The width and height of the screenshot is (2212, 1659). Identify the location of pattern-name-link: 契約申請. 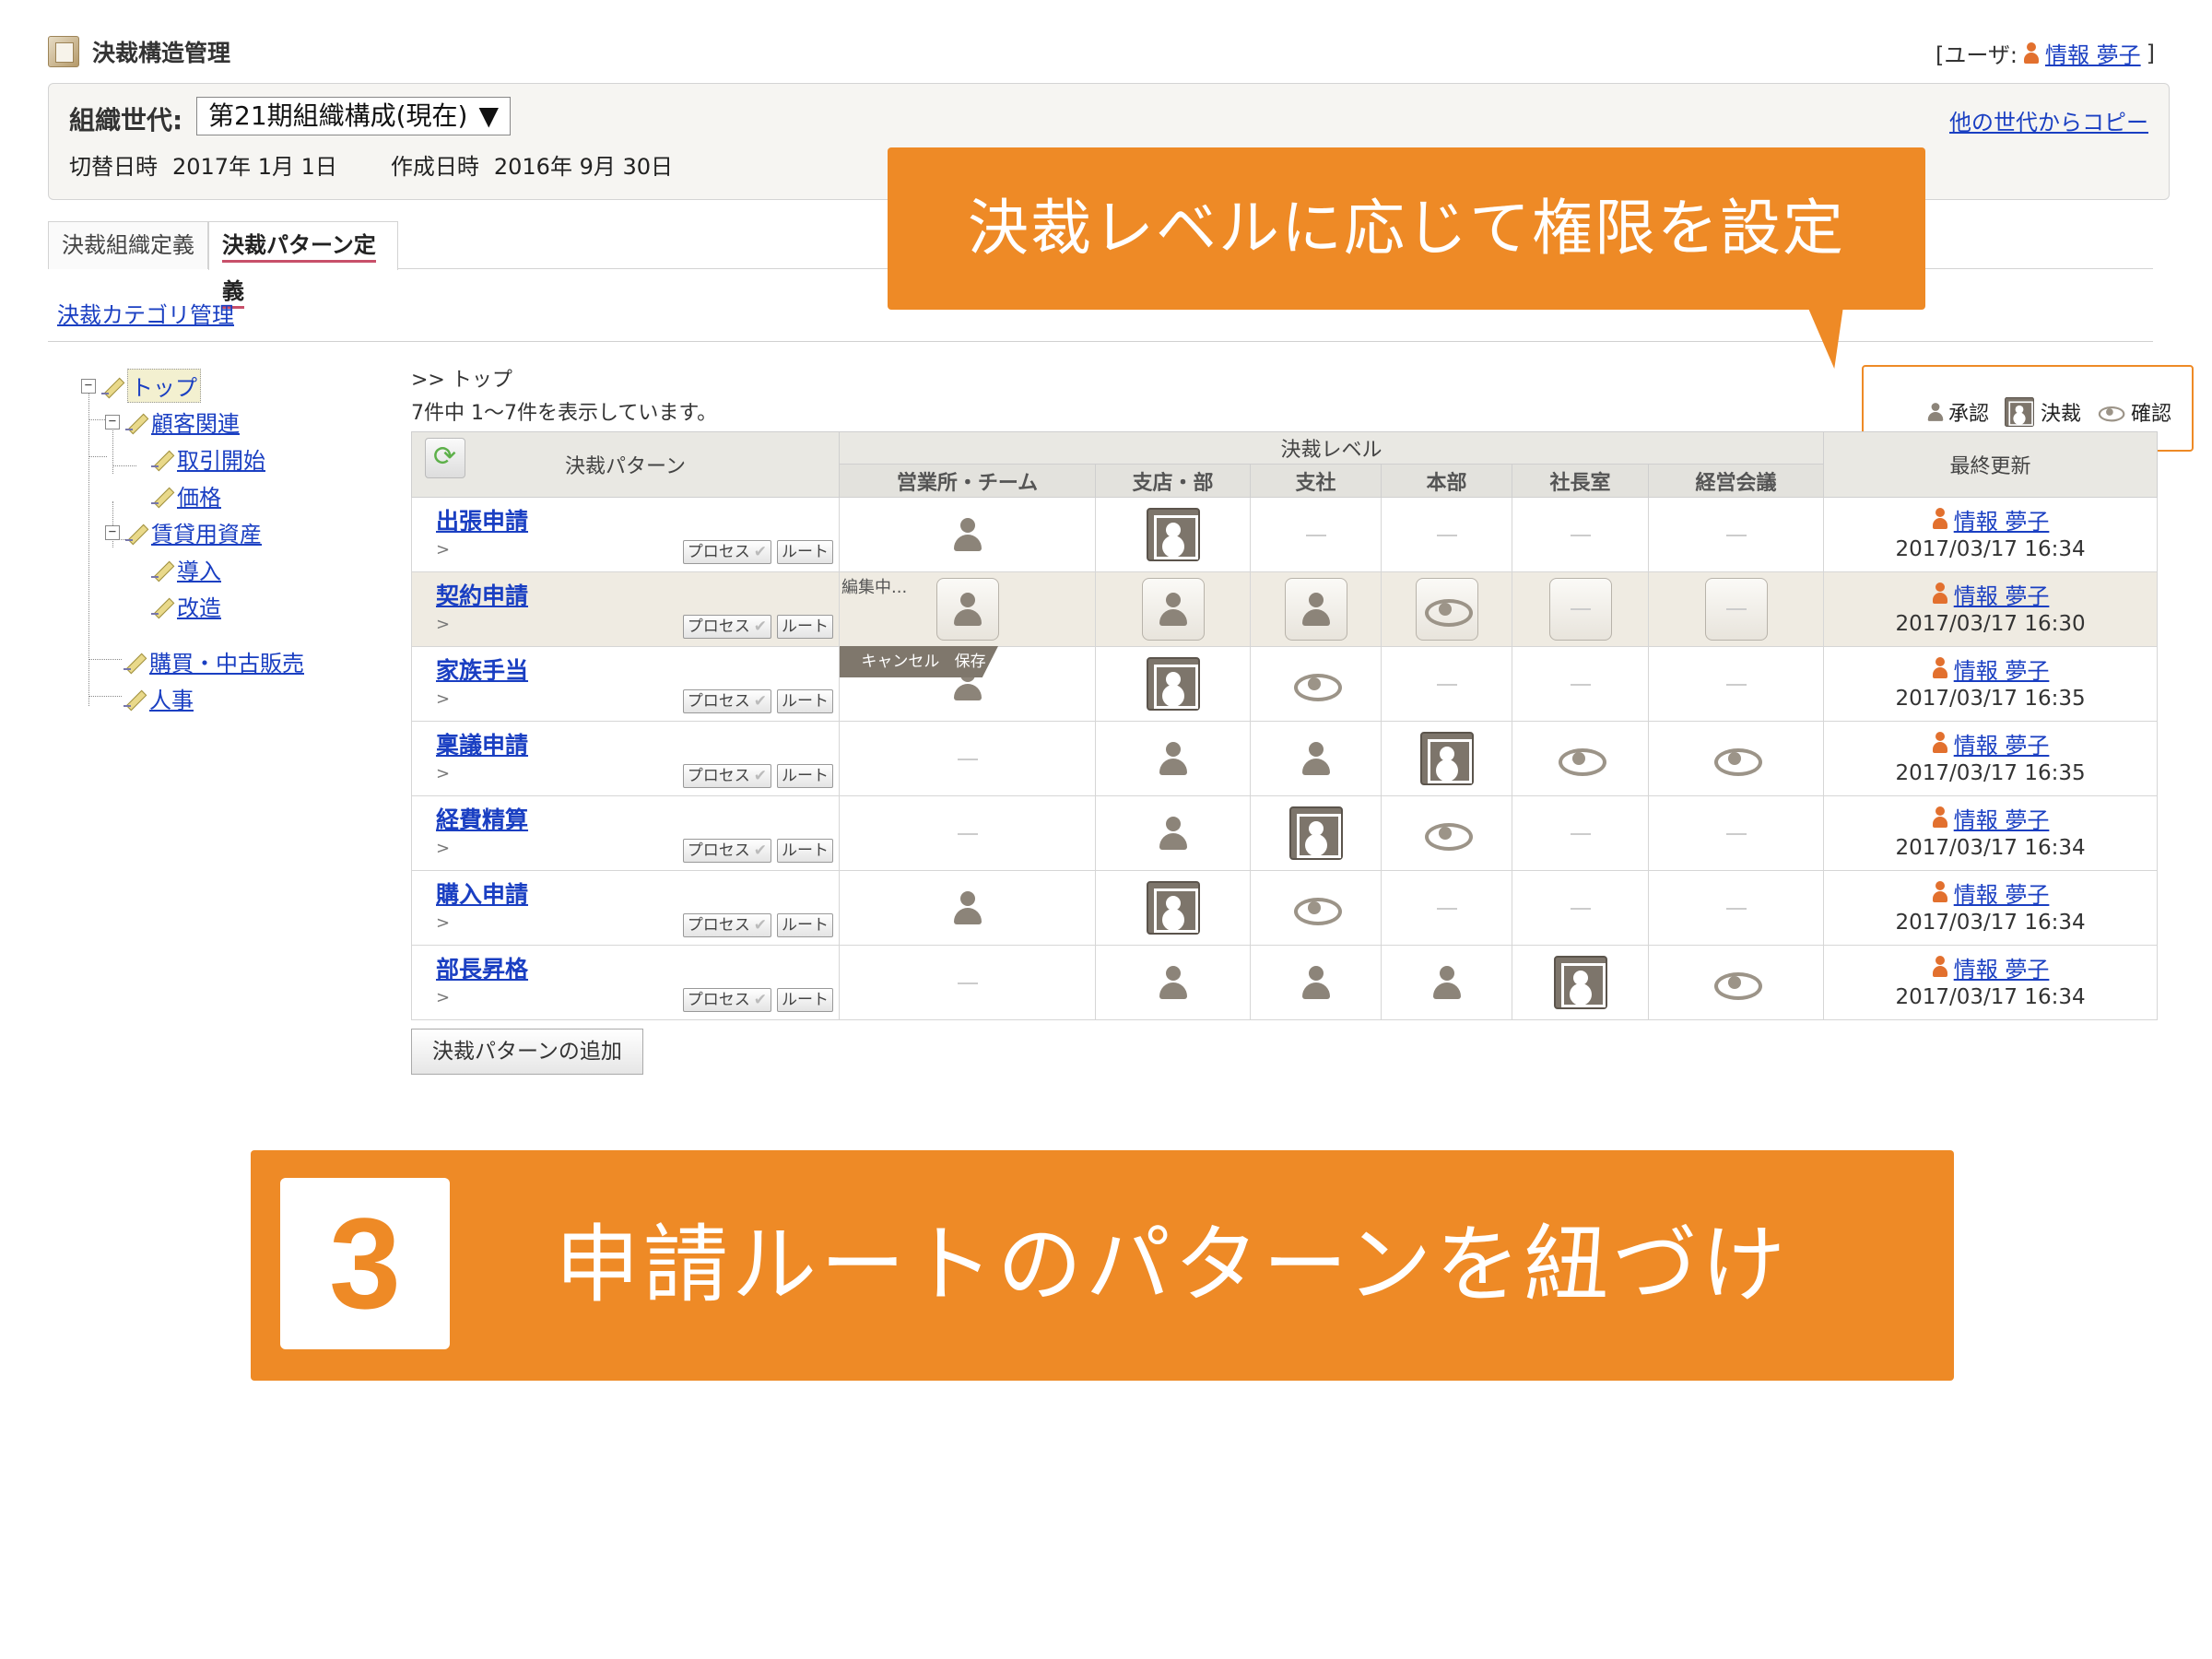
(482, 594).